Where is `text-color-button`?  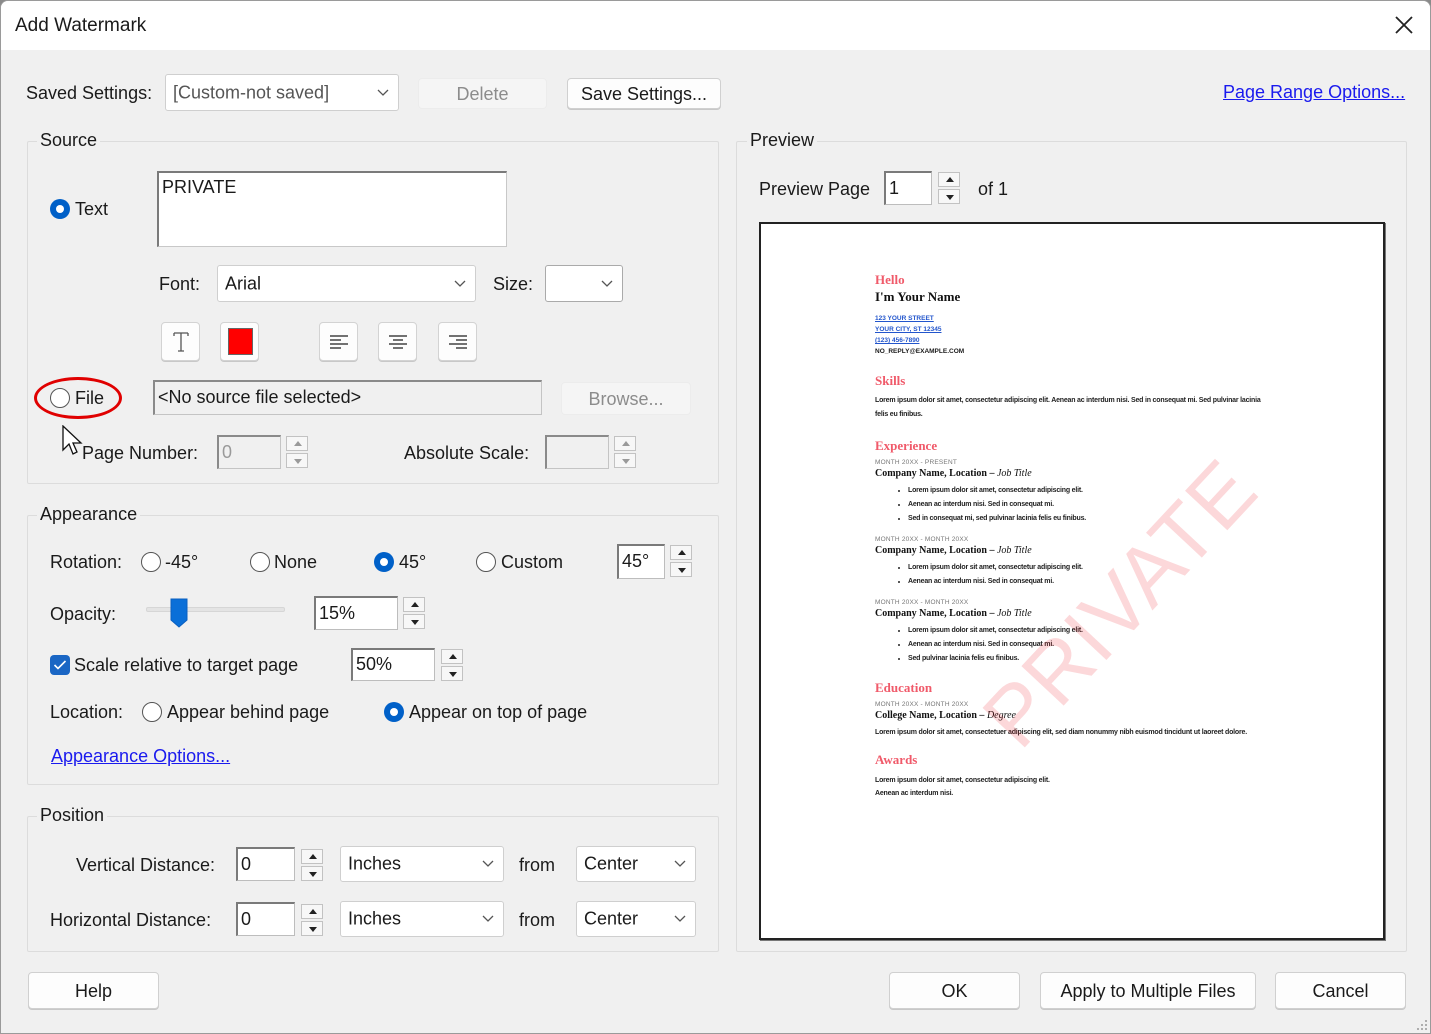 text-color-button is located at coordinates (239, 341).